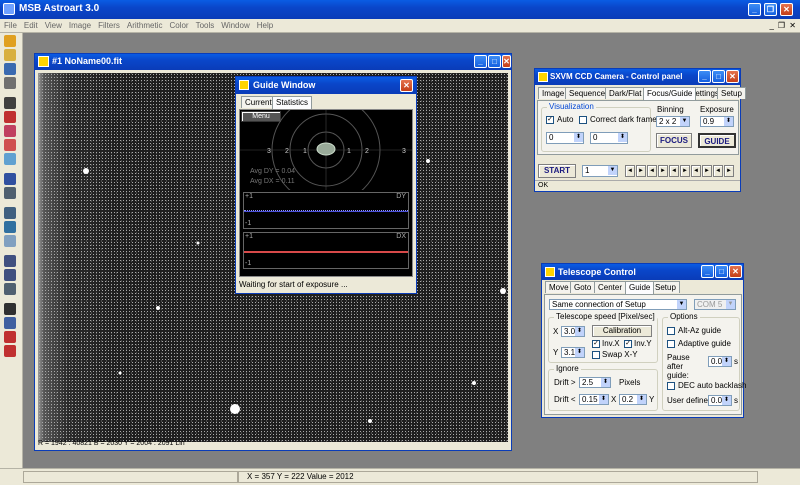  I want to click on telescope-tab-center: Center, so click(610, 287).